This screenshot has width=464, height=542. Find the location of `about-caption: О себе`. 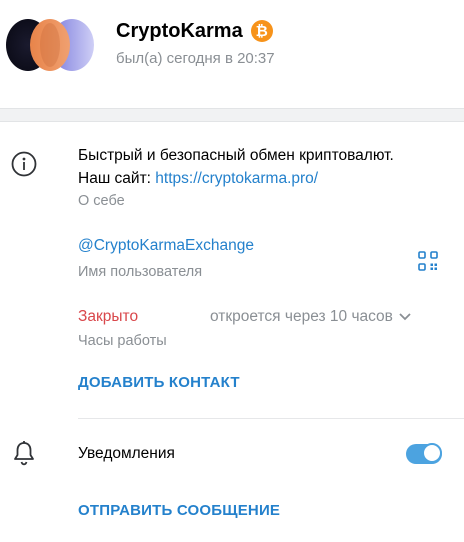

about-caption: О себе is located at coordinates (101, 201).